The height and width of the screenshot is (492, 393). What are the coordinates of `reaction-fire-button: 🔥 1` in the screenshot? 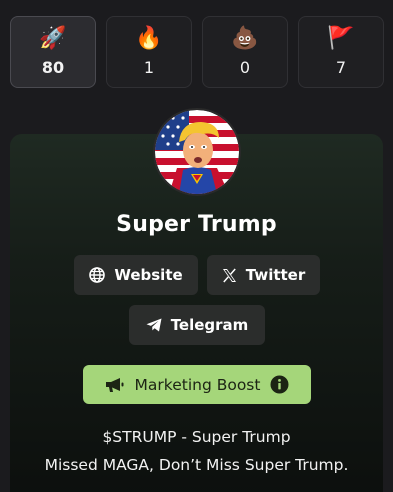 It's located at (149, 52).